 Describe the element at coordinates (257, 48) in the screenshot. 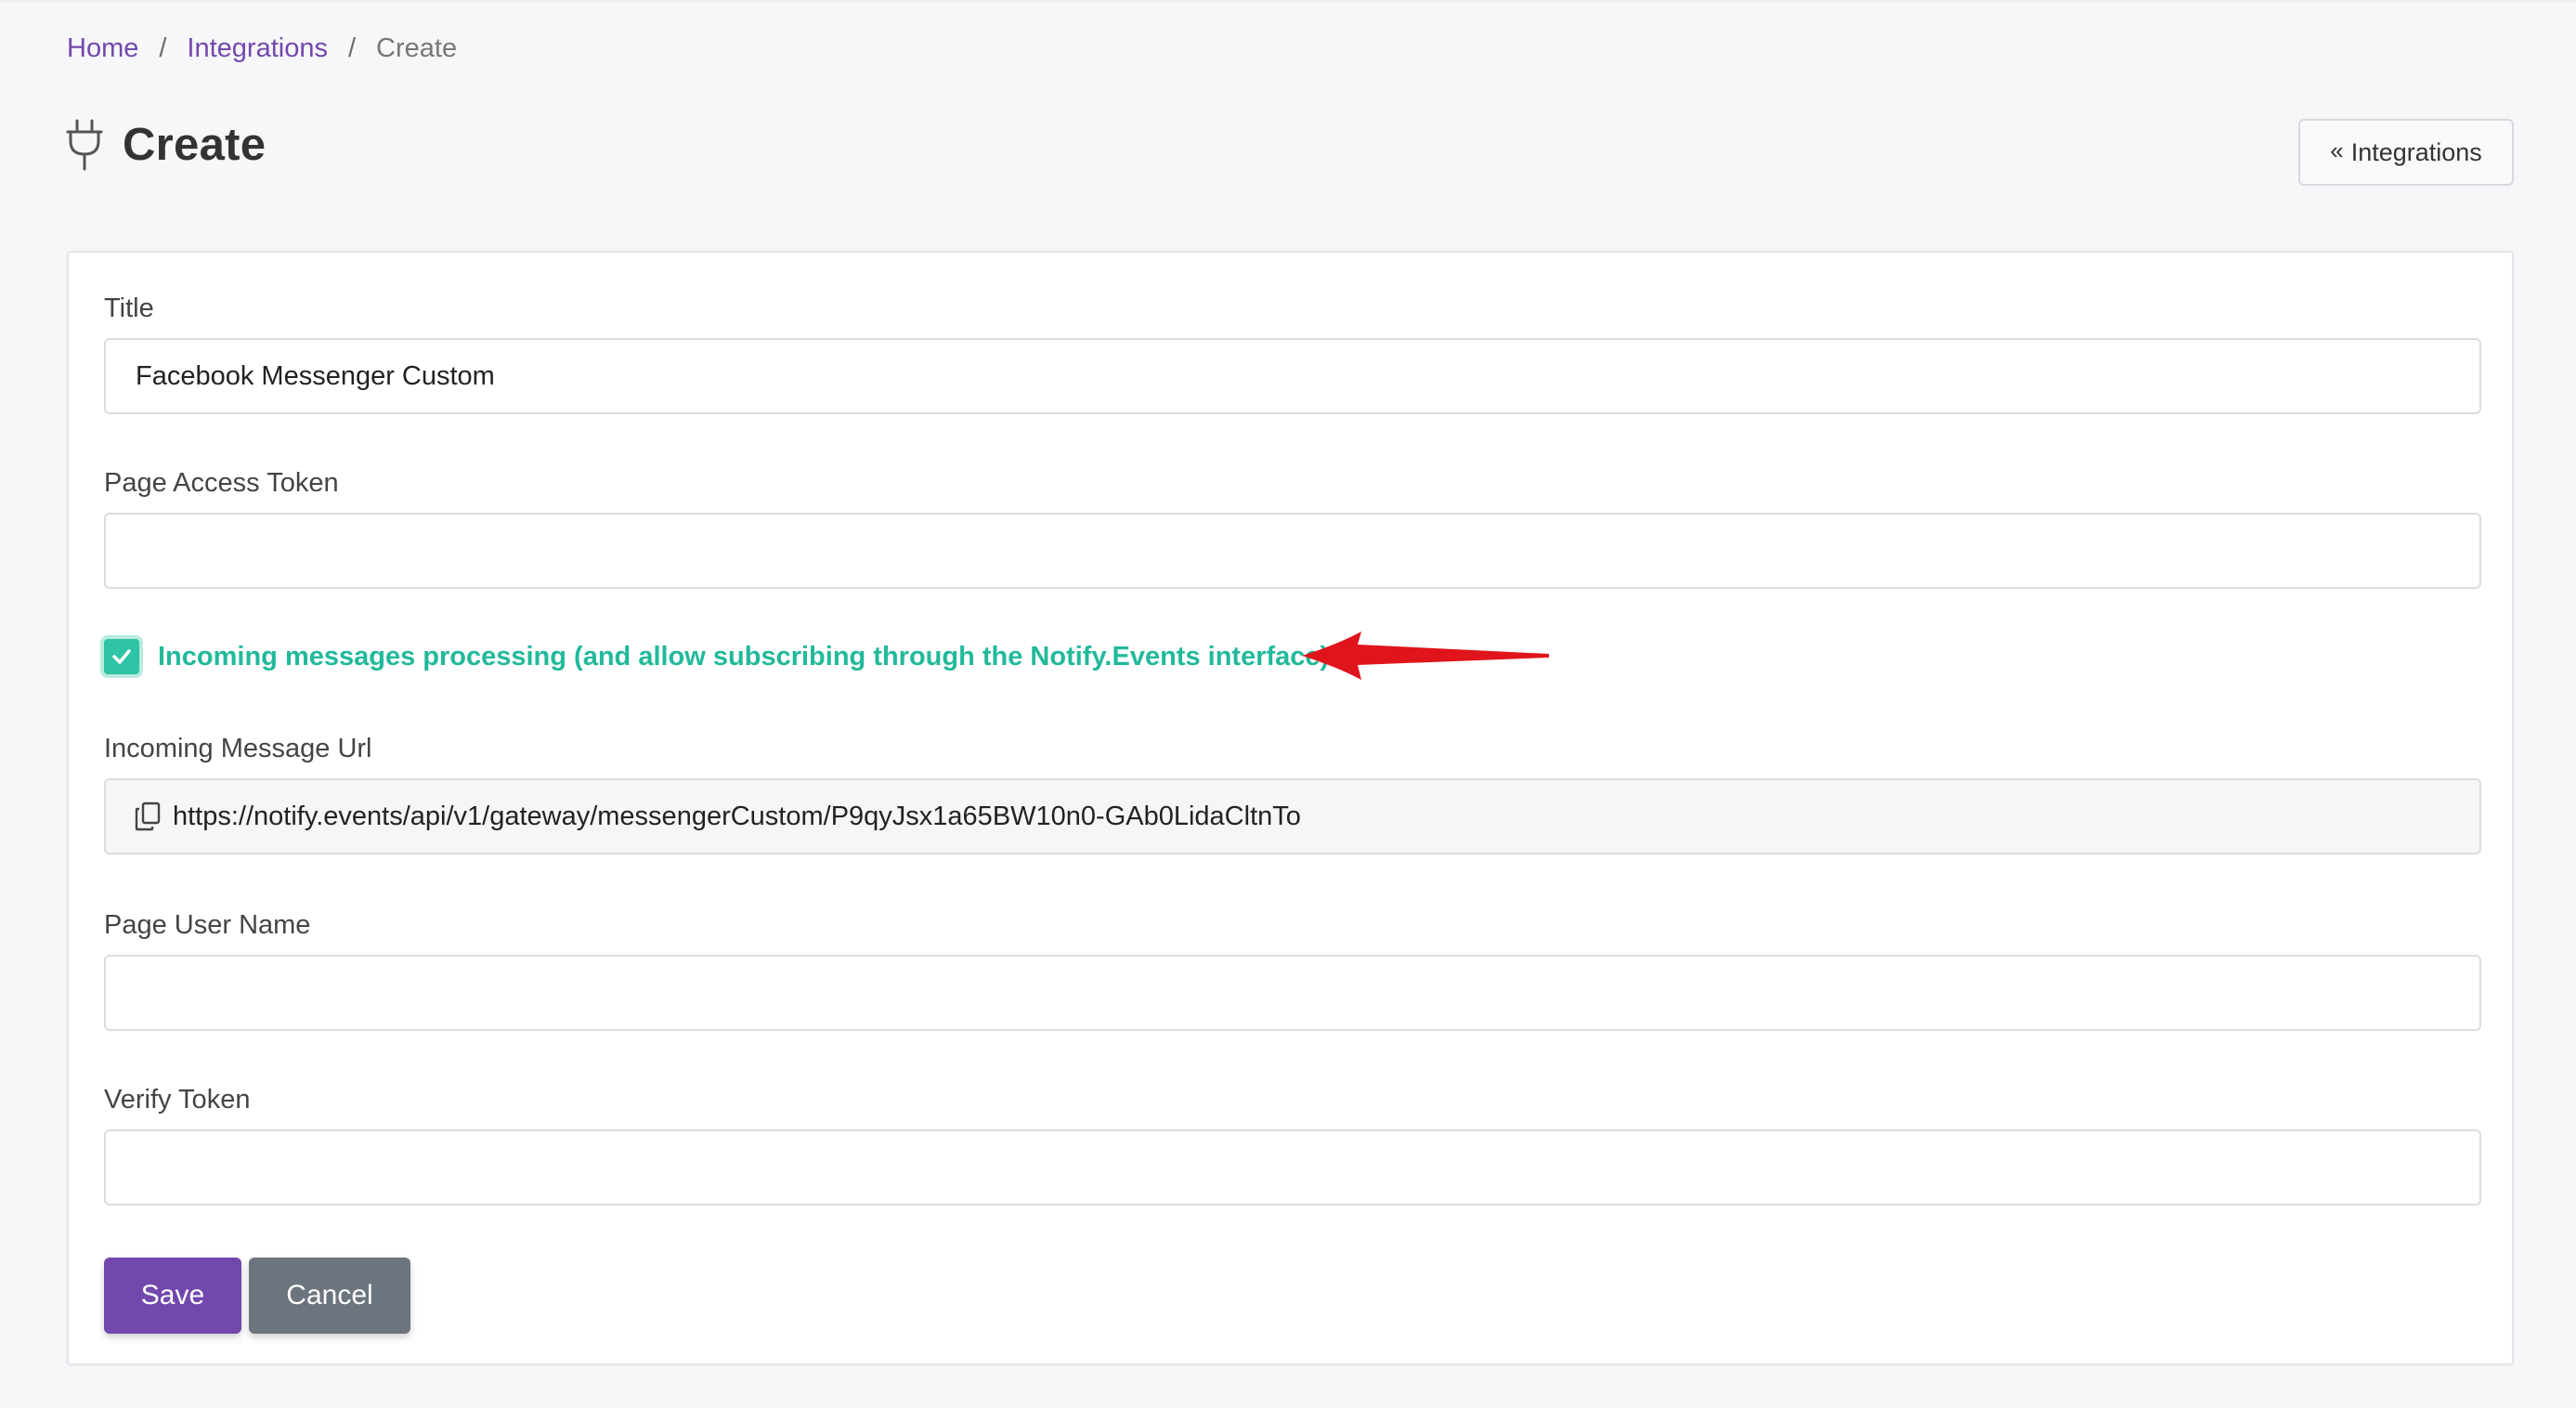

I see `breadcrumb-integrations: Integrations` at that location.